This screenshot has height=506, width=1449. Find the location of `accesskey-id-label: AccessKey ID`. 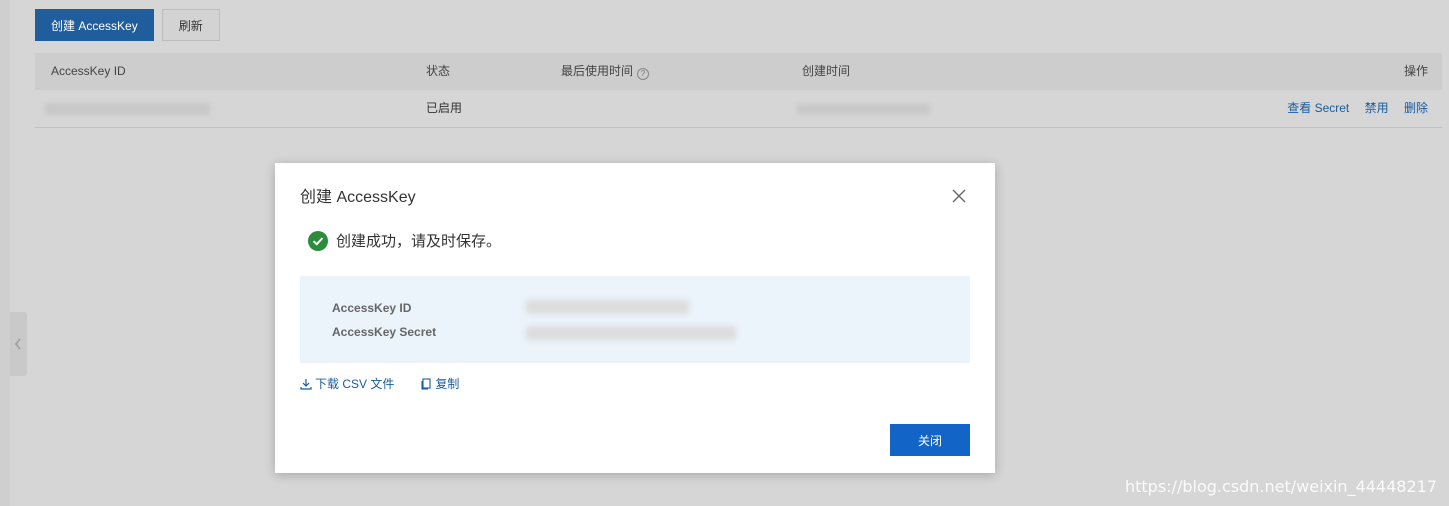

accesskey-id-label: AccessKey ID is located at coordinates (372, 308).